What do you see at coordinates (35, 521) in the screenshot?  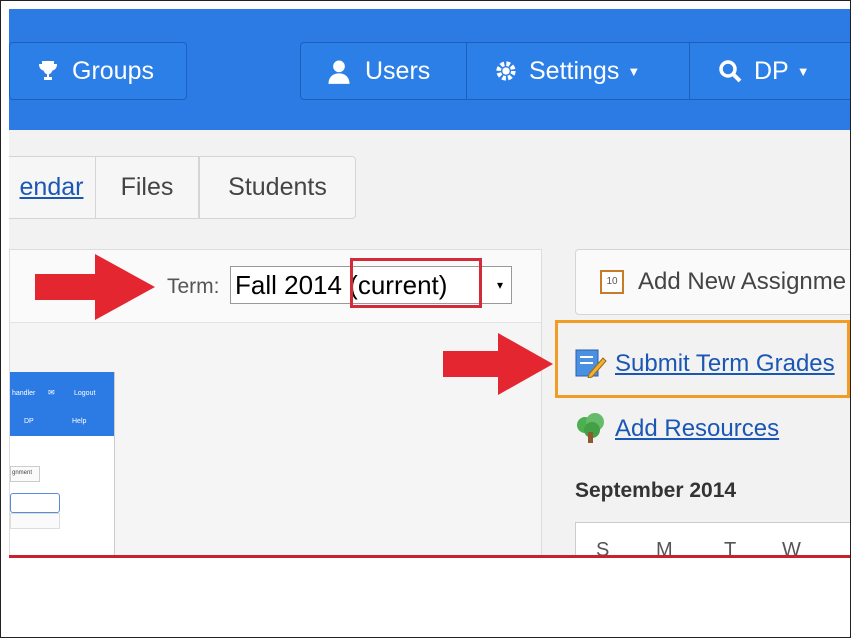 I see `mini-gray-box` at bounding box center [35, 521].